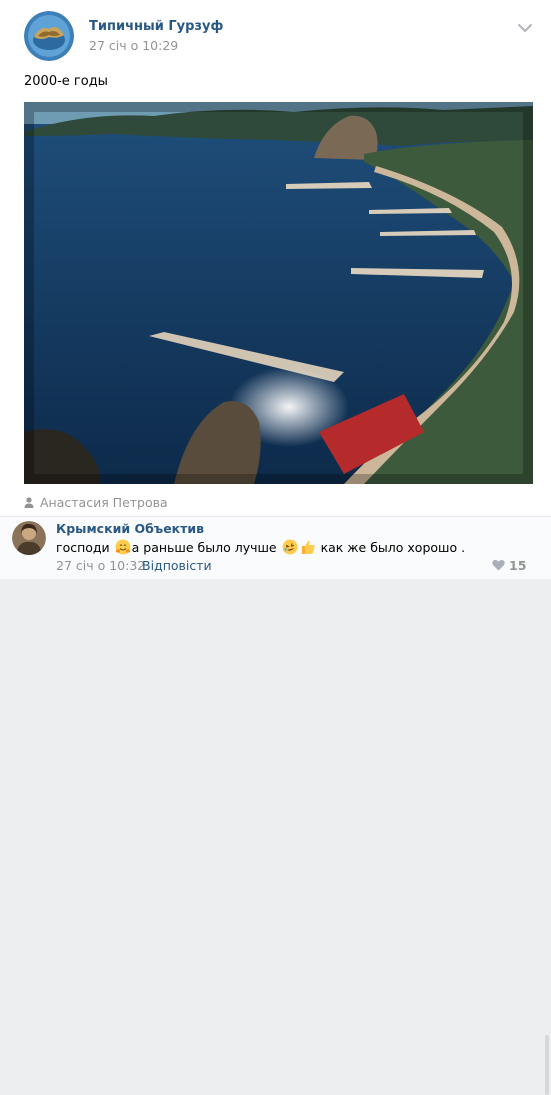  What do you see at coordinates (518, 565) in the screenshot?
I see `like-count: 15` at bounding box center [518, 565].